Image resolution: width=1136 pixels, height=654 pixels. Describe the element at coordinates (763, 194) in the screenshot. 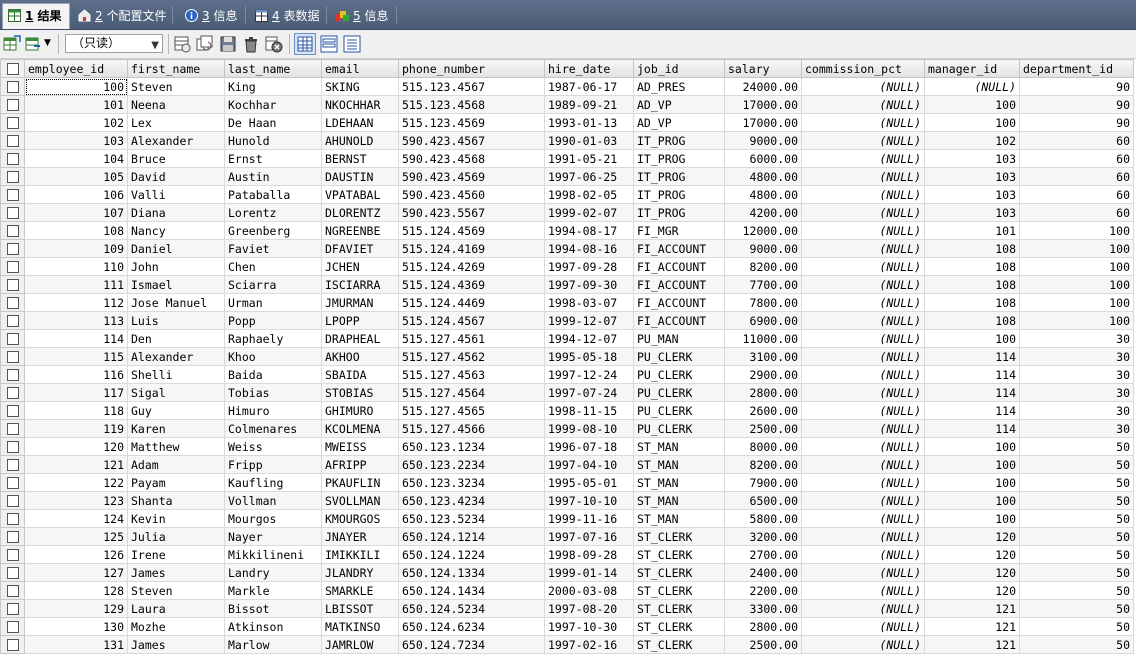

I see `cell-salary: 4800.00` at that location.